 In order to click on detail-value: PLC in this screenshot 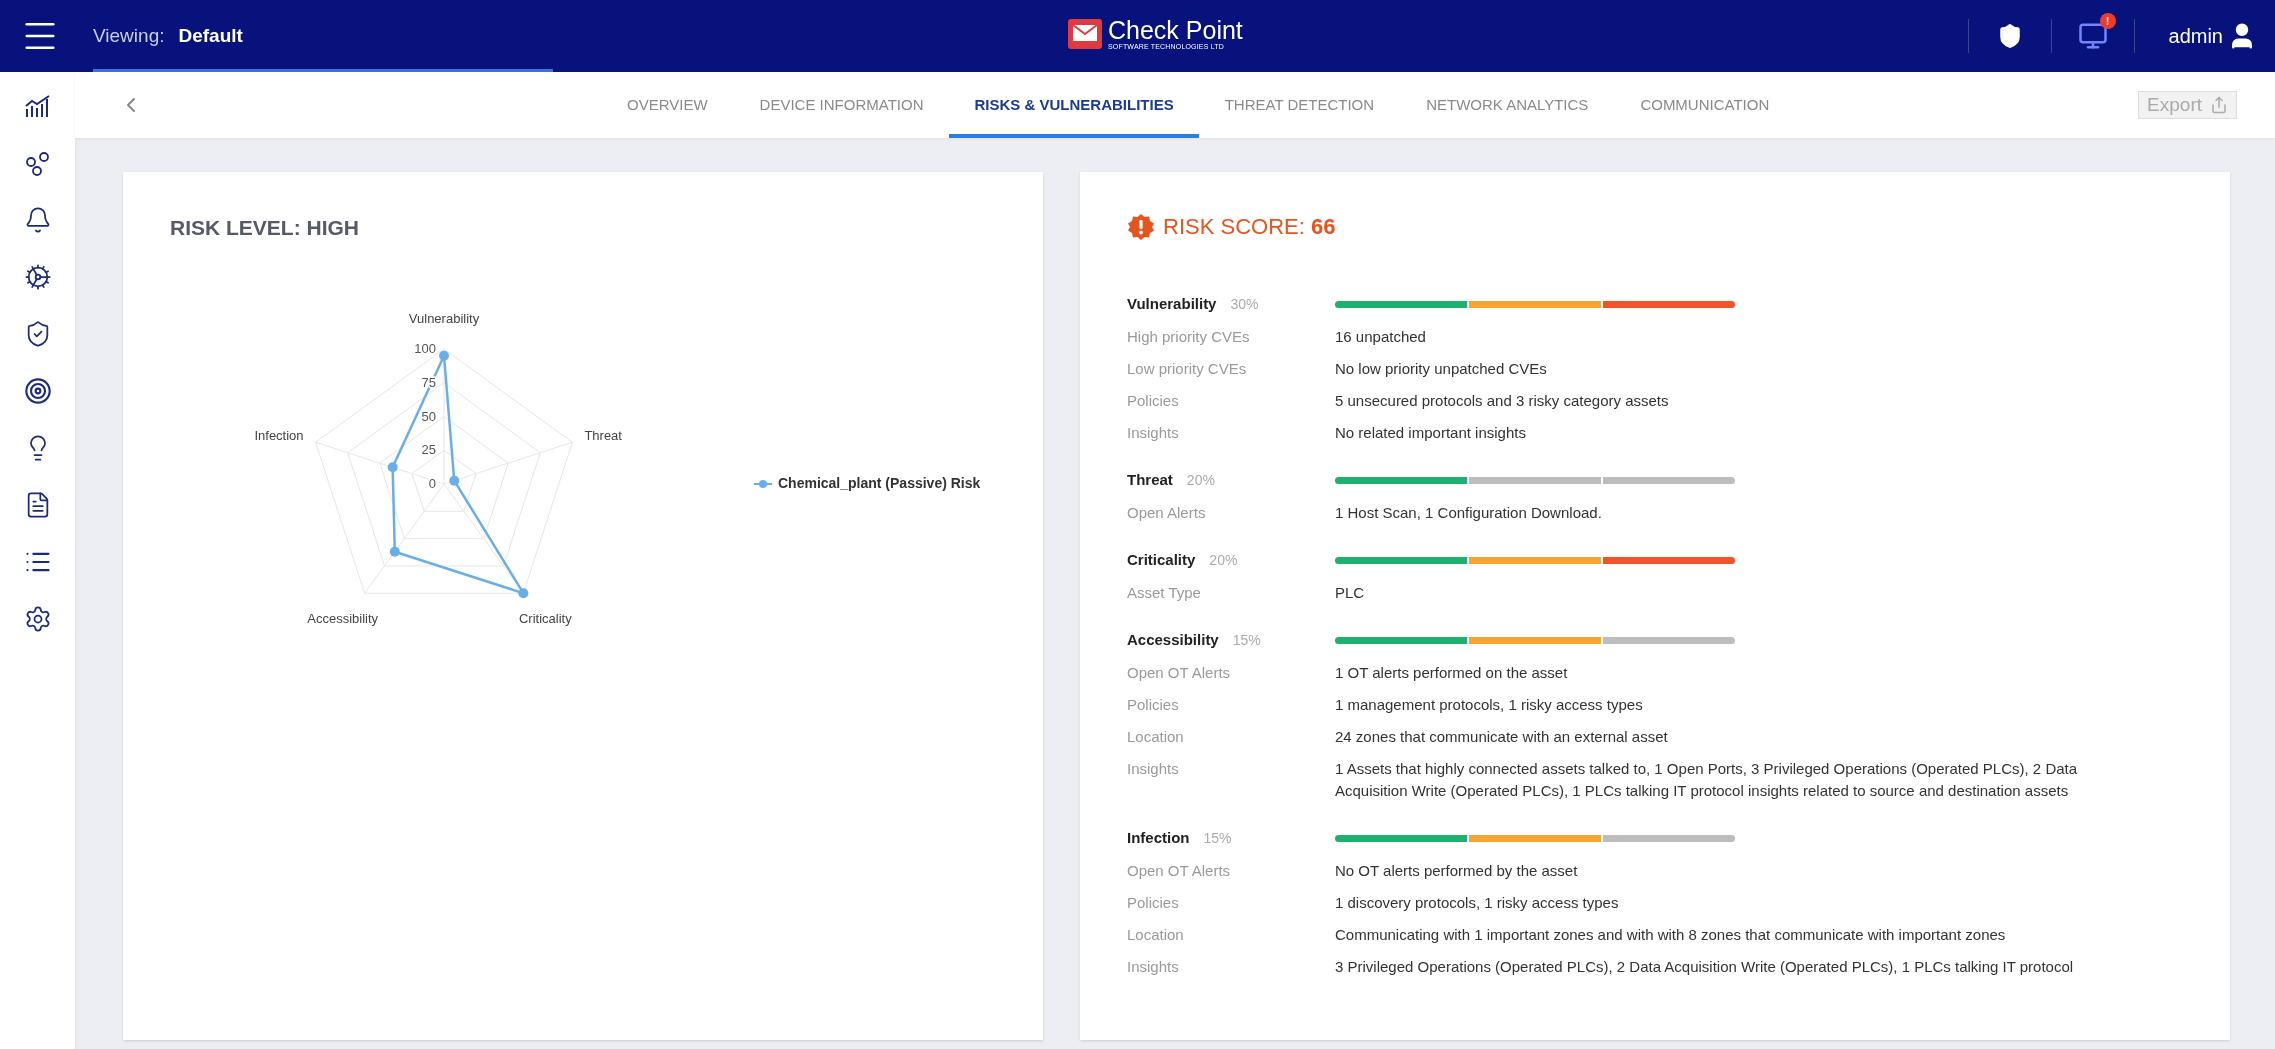, I will do `click(1350, 593)`.